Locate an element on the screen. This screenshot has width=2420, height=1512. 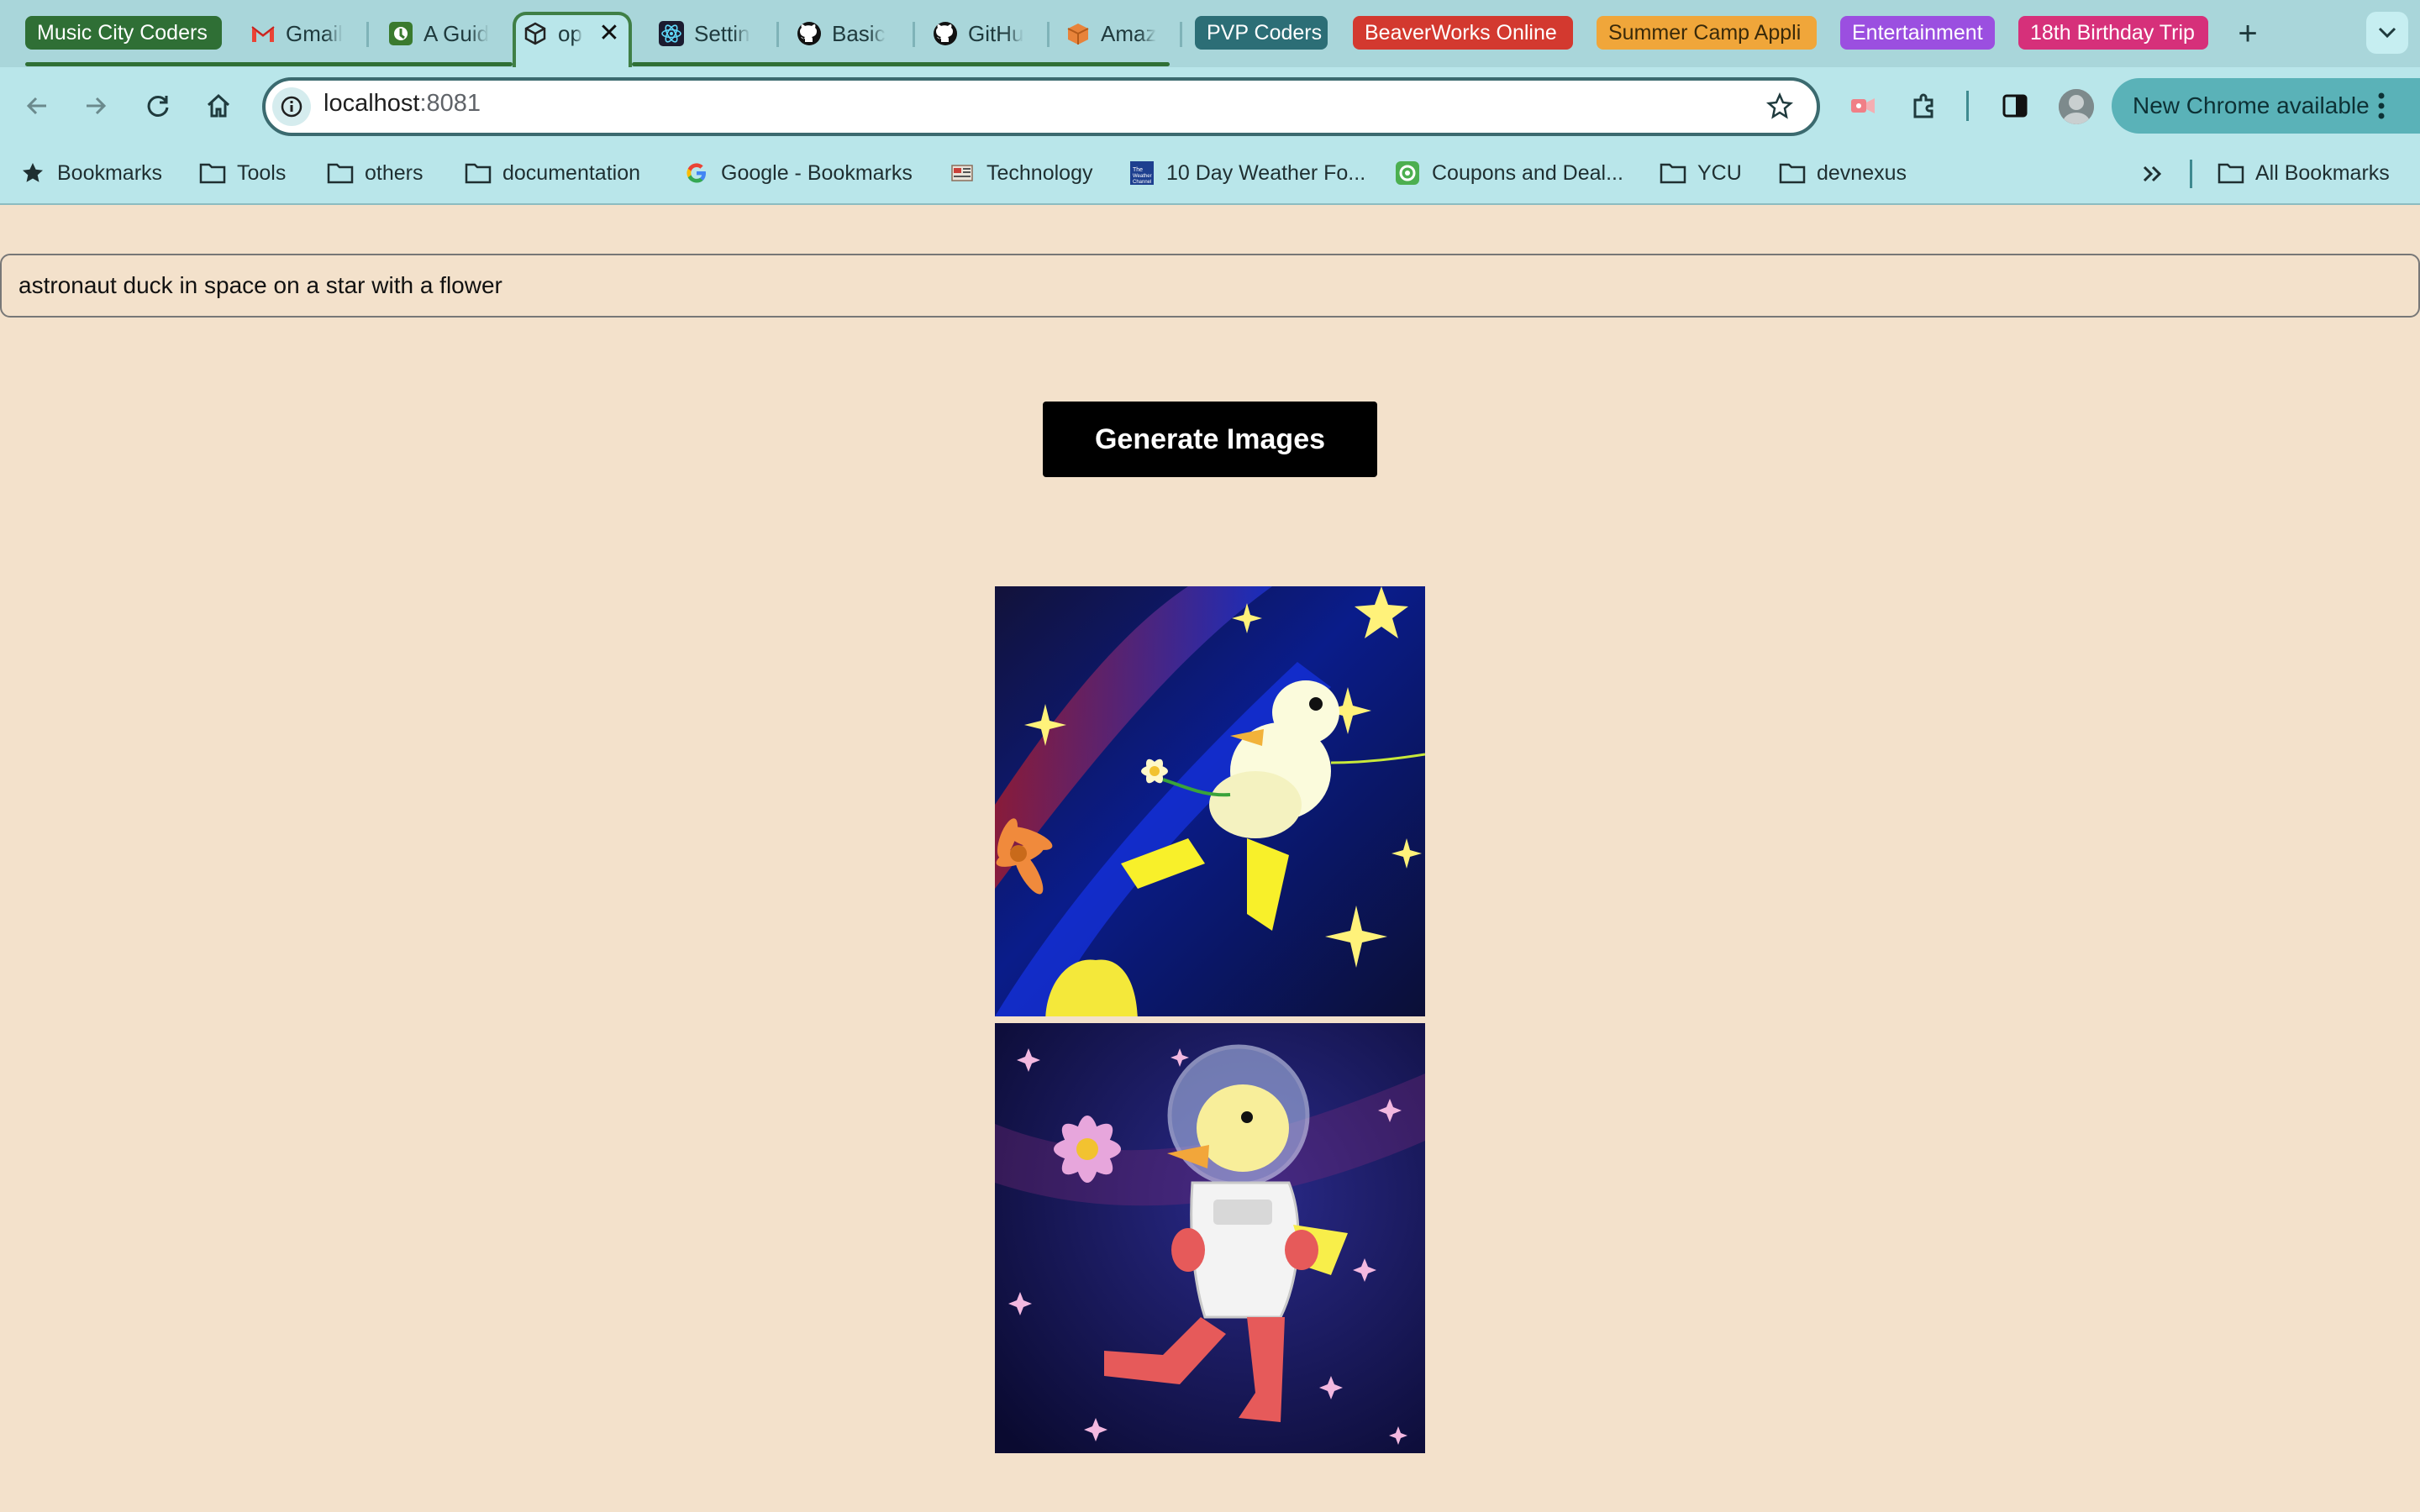
tab-group-beaverworks-online: BeaverWorks Online is located at coordinates (1463, 33).